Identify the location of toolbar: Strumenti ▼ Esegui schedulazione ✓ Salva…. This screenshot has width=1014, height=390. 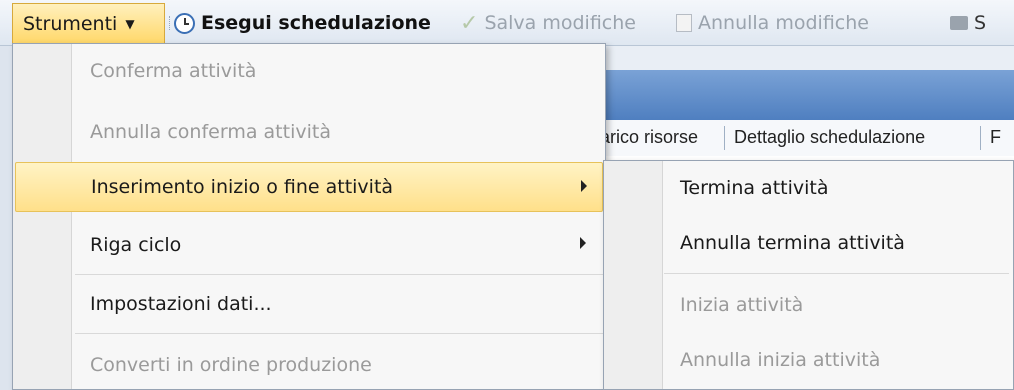
(507, 23).